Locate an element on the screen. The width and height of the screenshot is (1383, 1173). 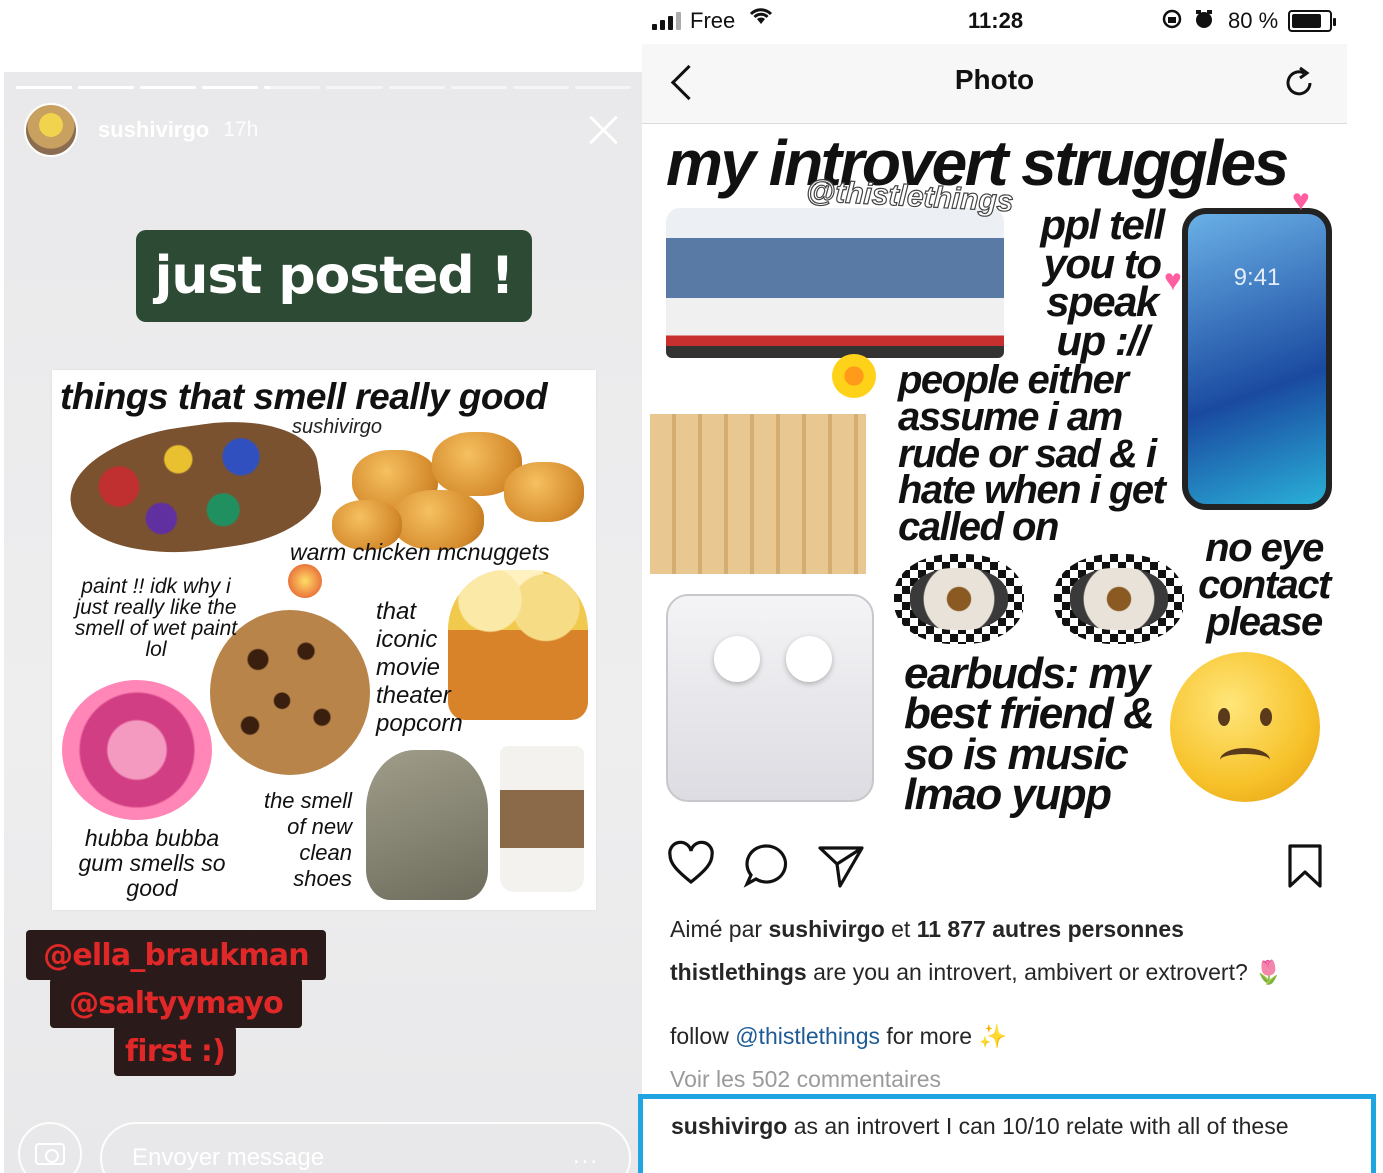
like-heart-icon is located at coordinates (691, 865).